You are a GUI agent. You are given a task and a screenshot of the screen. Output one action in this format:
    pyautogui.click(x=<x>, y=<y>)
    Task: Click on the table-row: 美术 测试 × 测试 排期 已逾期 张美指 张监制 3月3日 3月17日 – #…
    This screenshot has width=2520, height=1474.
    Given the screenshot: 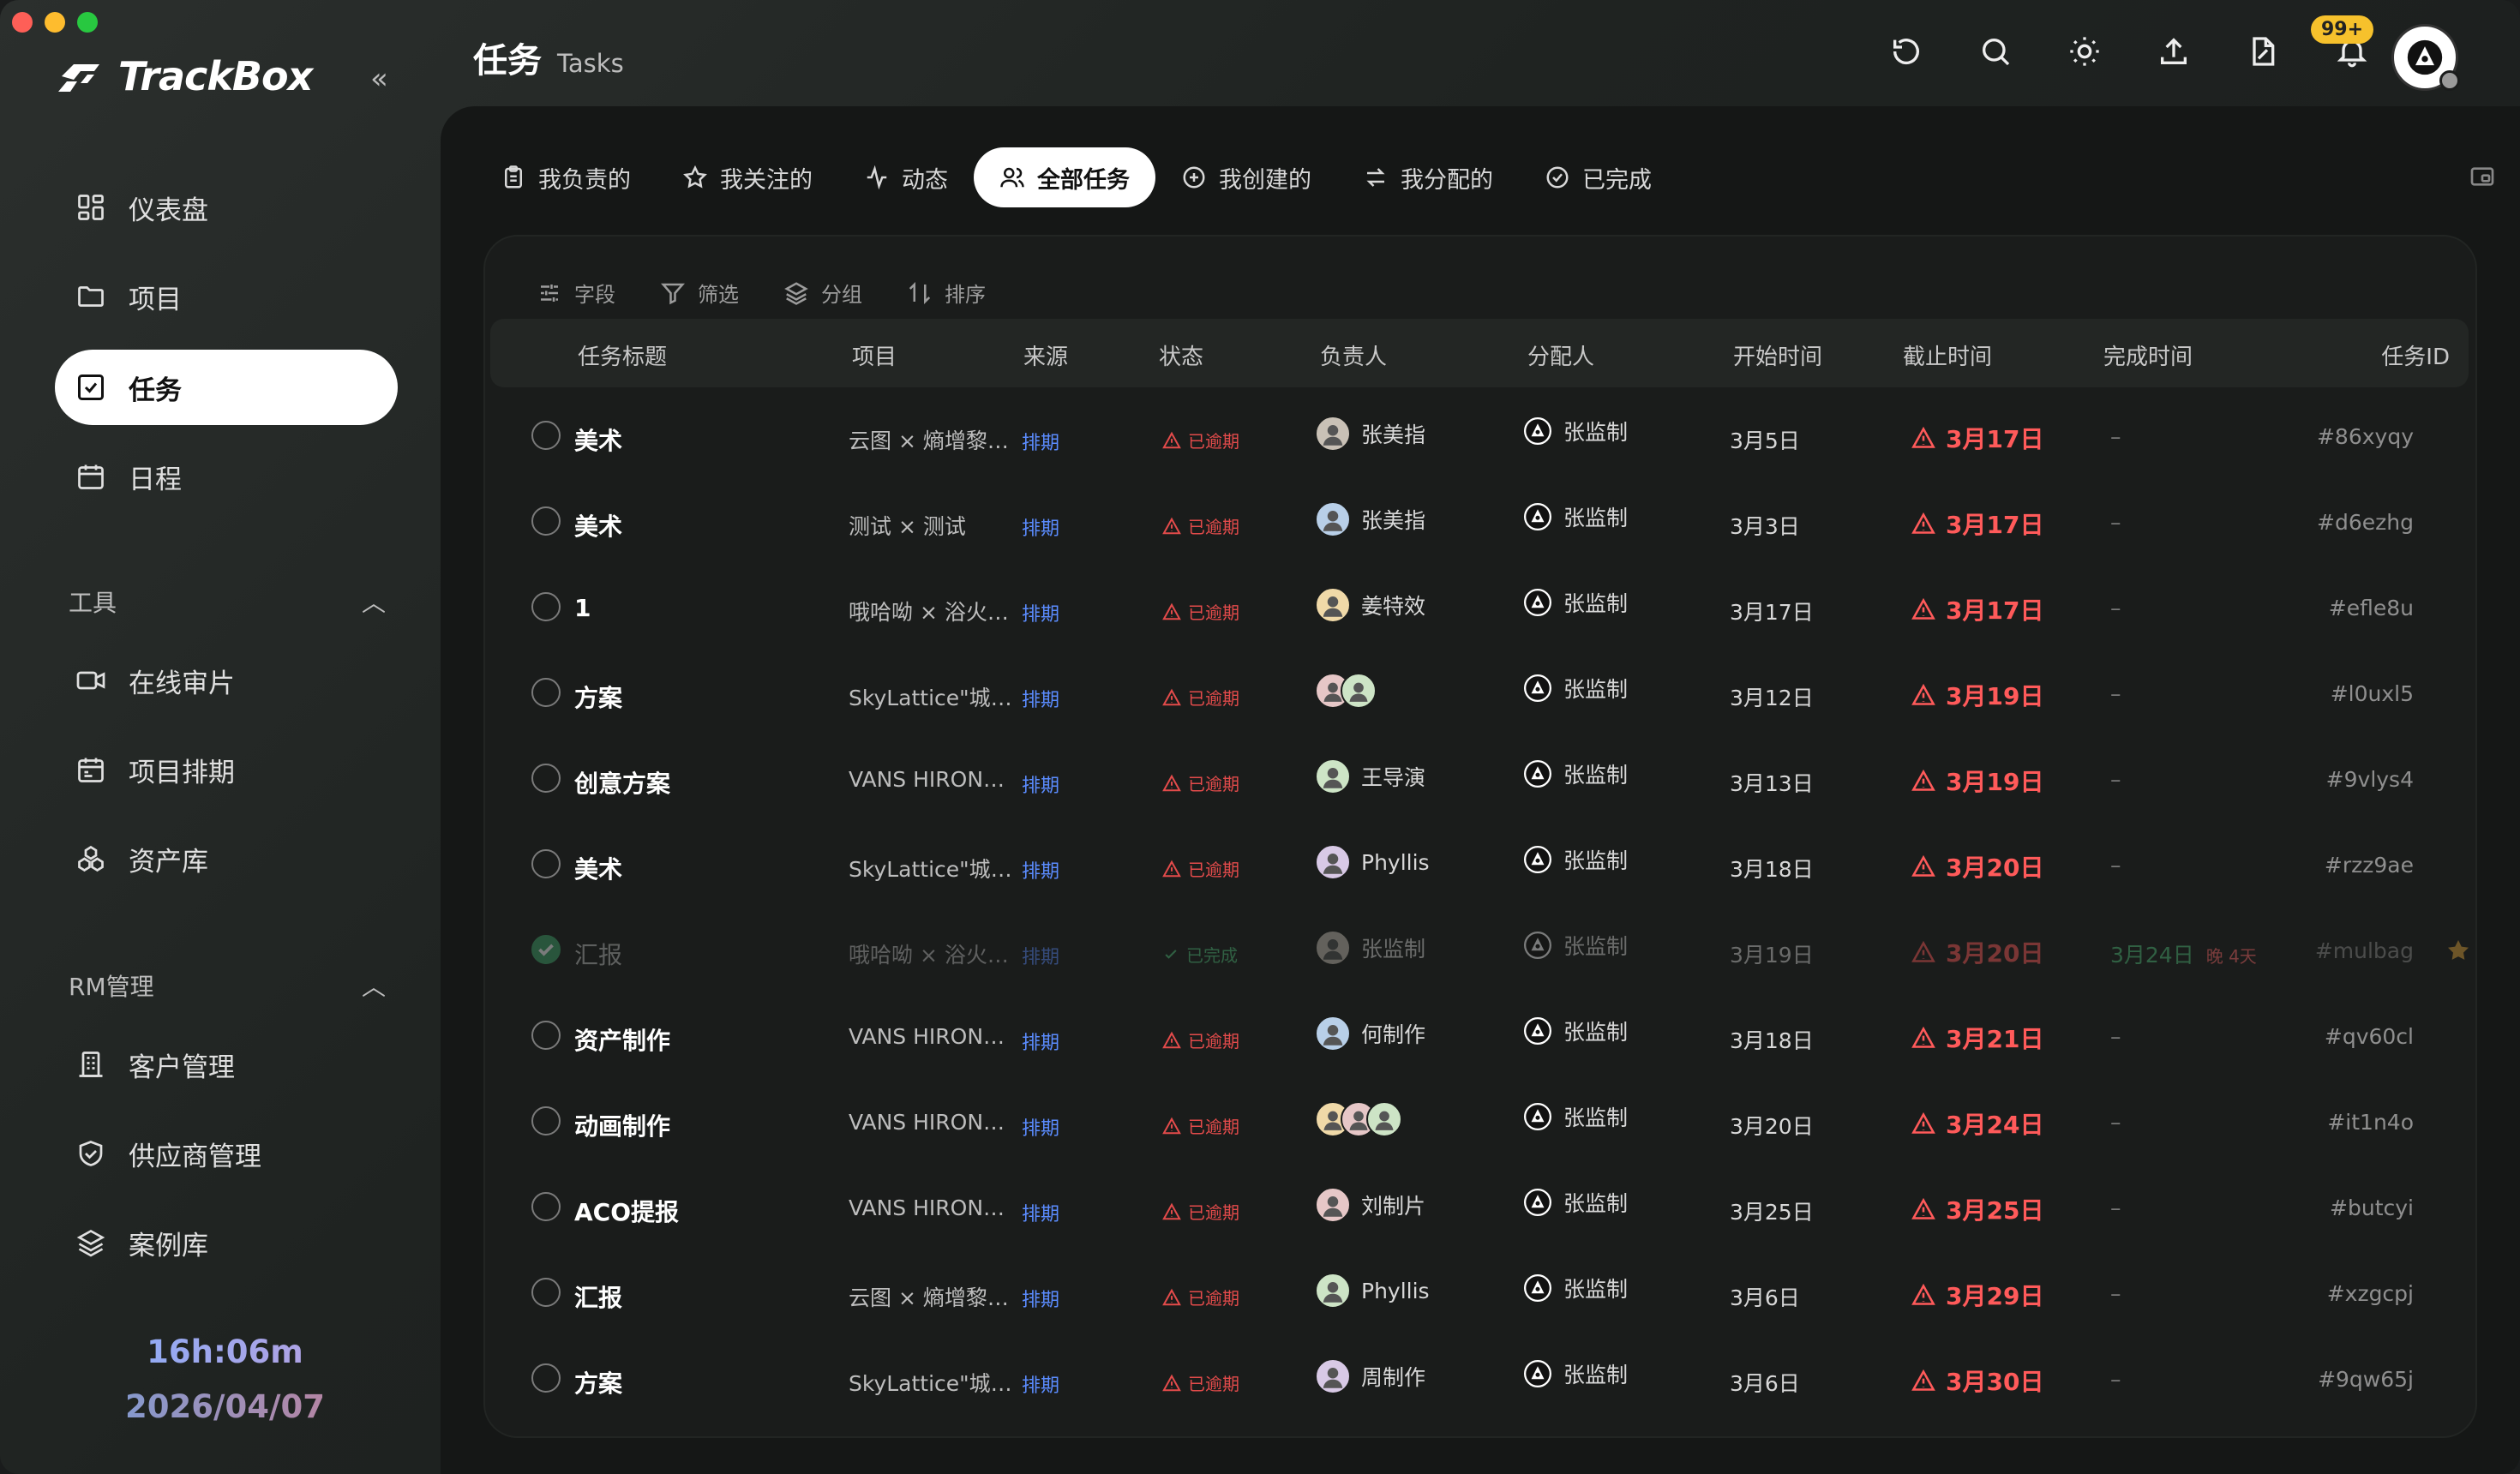 What is the action you would take?
    pyautogui.click(x=1480, y=523)
    